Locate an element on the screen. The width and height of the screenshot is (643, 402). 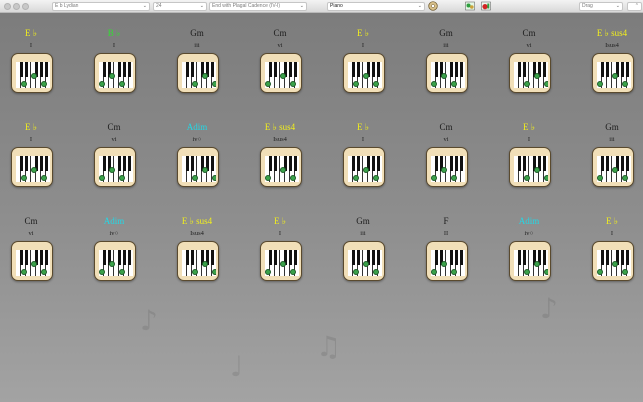
apple-icon is located at coordinates (486, 6).